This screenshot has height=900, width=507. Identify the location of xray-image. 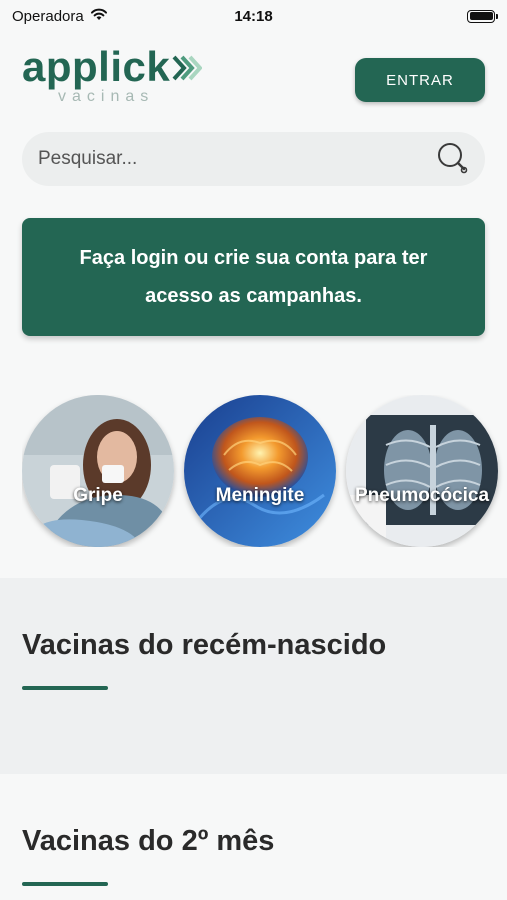
(422, 471).